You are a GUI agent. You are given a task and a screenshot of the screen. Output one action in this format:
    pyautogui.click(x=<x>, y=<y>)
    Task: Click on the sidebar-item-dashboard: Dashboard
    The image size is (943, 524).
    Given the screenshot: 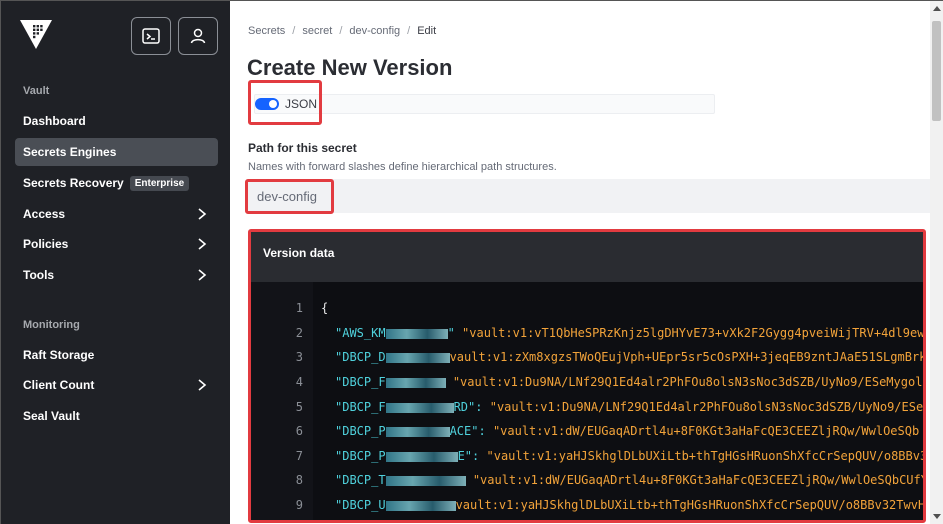 What is the action you would take?
    pyautogui.click(x=116, y=121)
    